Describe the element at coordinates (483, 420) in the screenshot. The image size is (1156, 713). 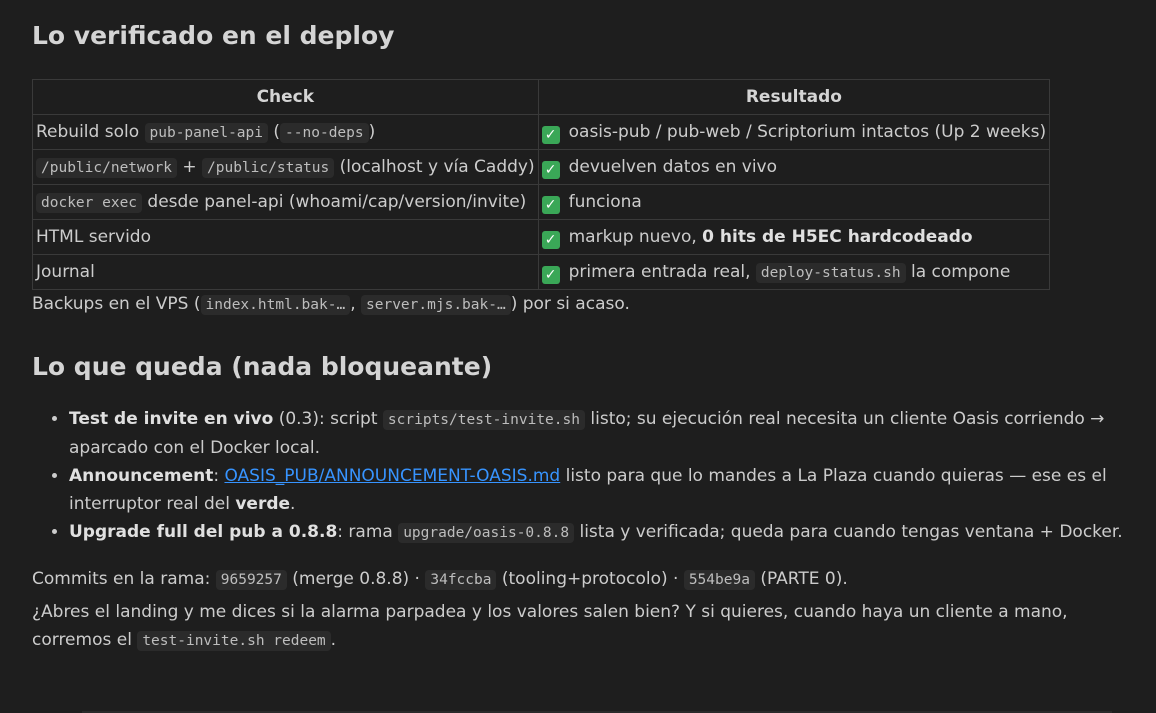
I see `inline-code: scripts/test-invite.sh` at that location.